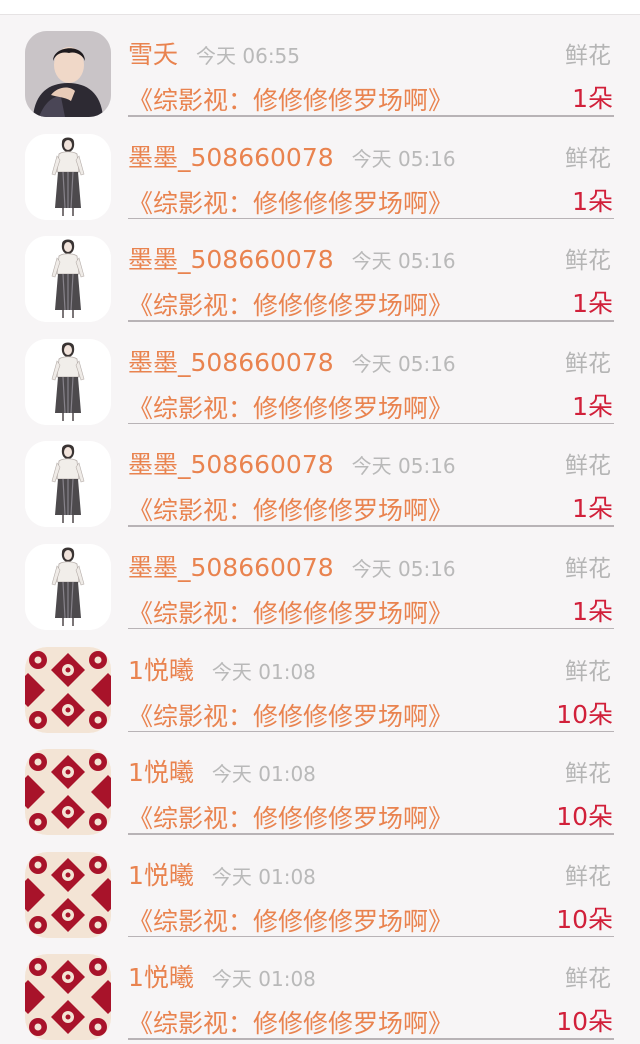  I want to click on list-item: 雪夭 今天 06:55 鲜花 《综影视：修修修修罗场啊》 1朵, so click(320, 66).